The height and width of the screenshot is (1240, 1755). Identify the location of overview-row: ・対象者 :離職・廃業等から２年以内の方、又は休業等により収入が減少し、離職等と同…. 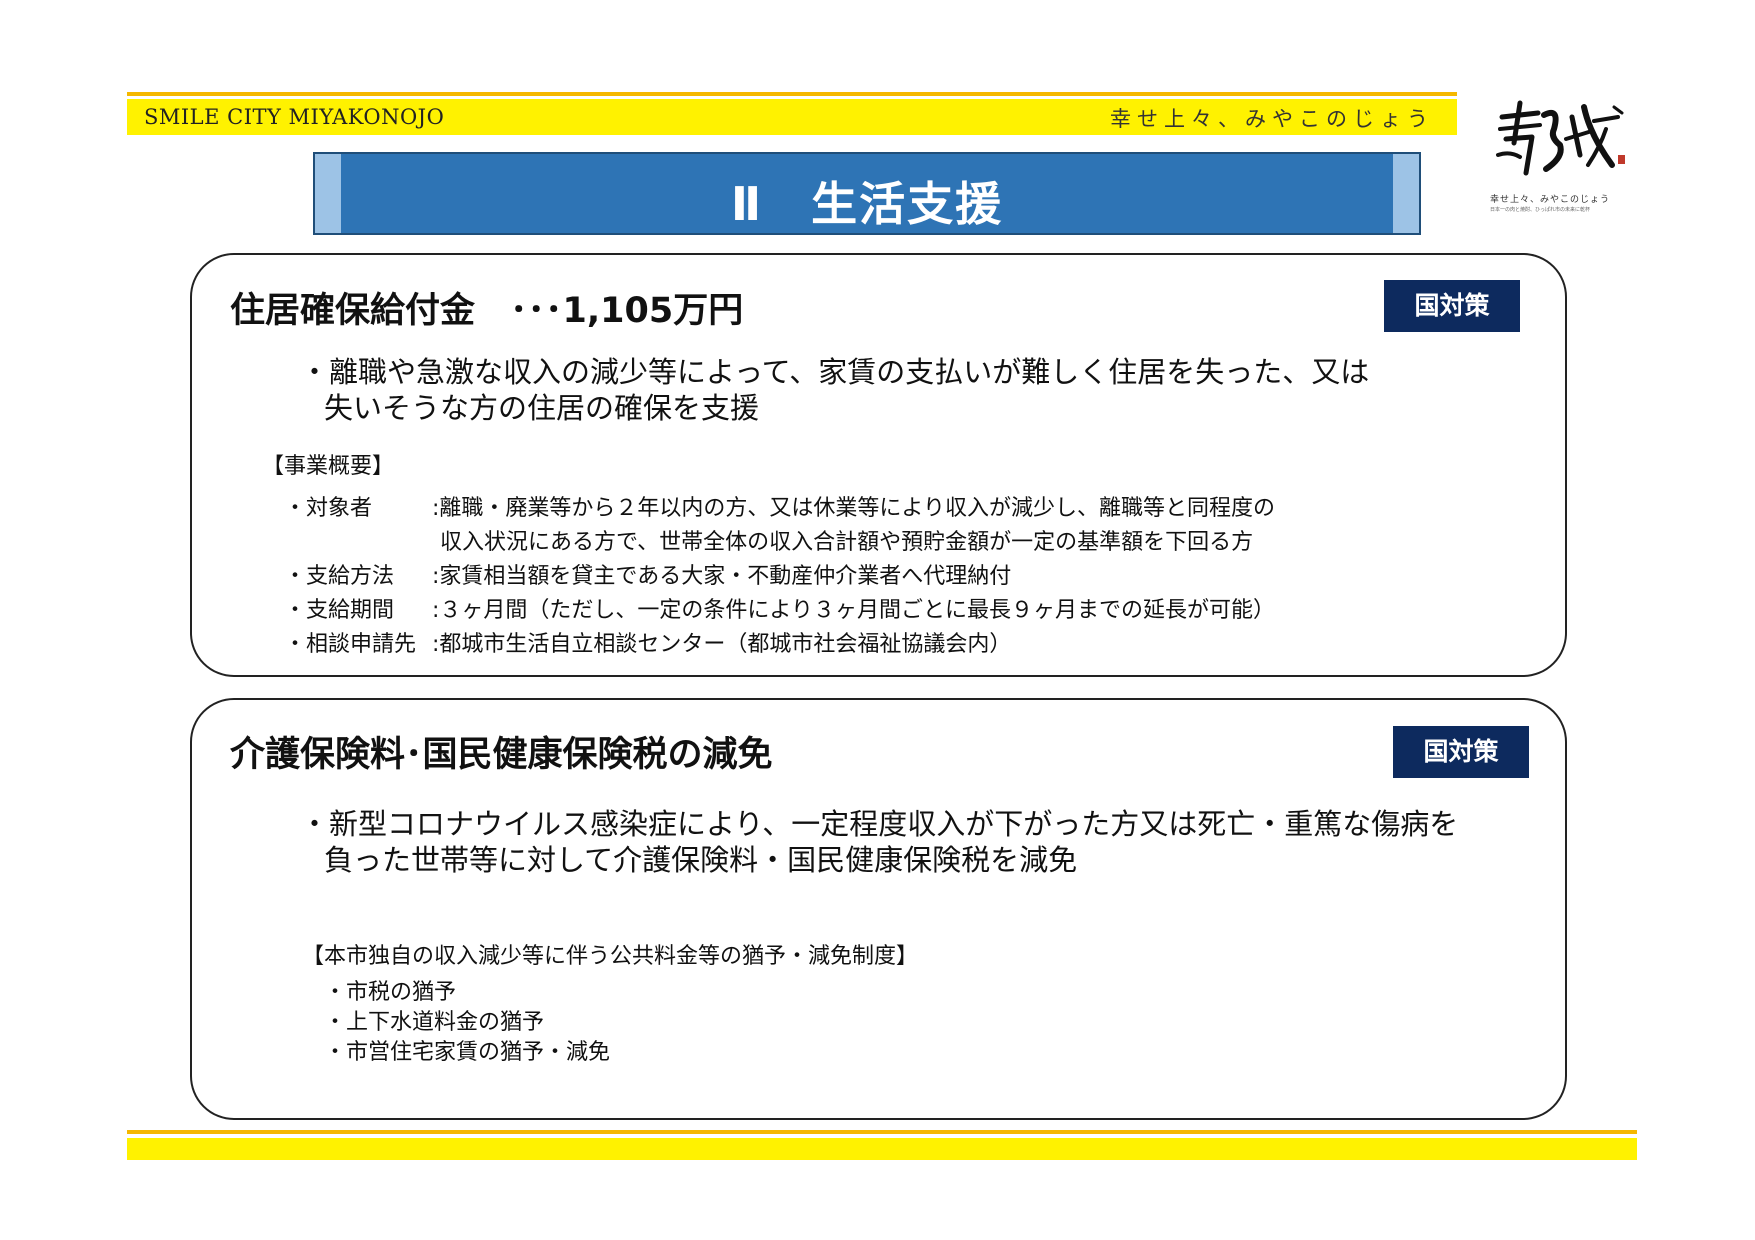
(779, 506).